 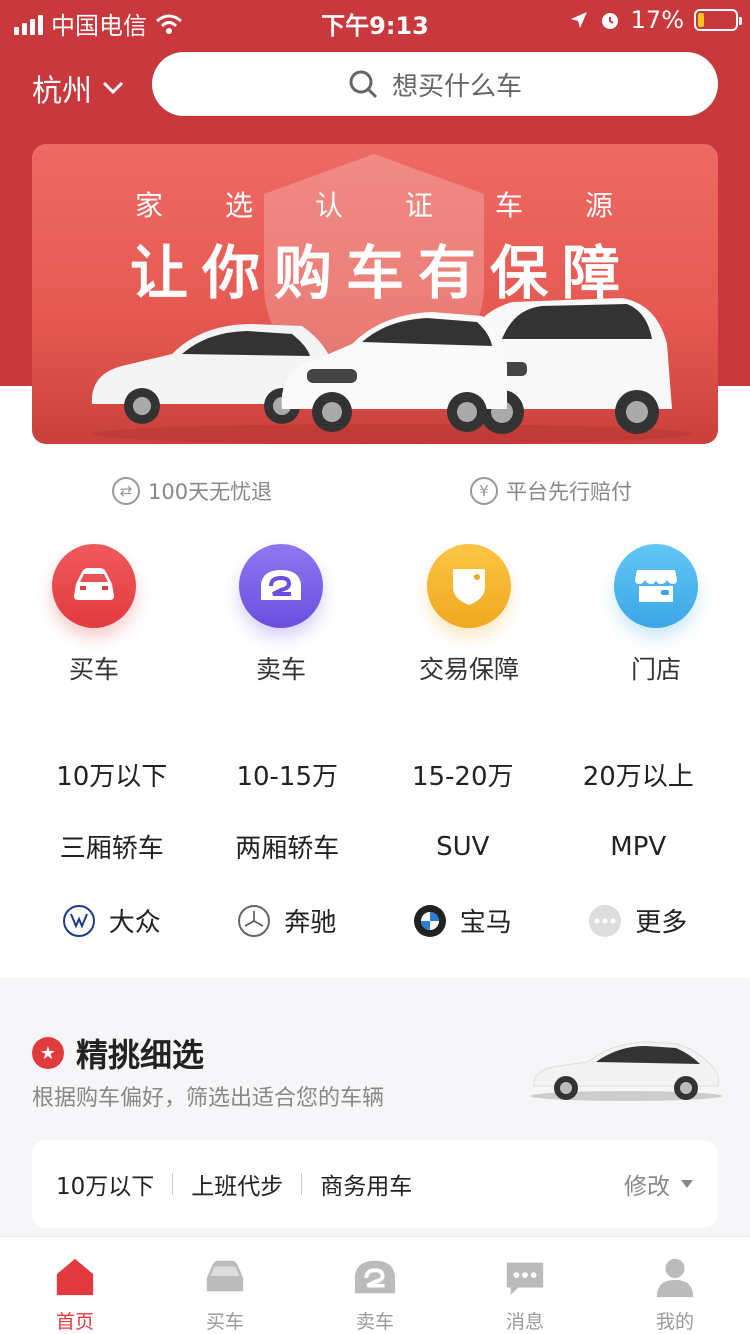 What do you see at coordinates (578, 20) in the screenshot?
I see `location-arrow-icon` at bounding box center [578, 20].